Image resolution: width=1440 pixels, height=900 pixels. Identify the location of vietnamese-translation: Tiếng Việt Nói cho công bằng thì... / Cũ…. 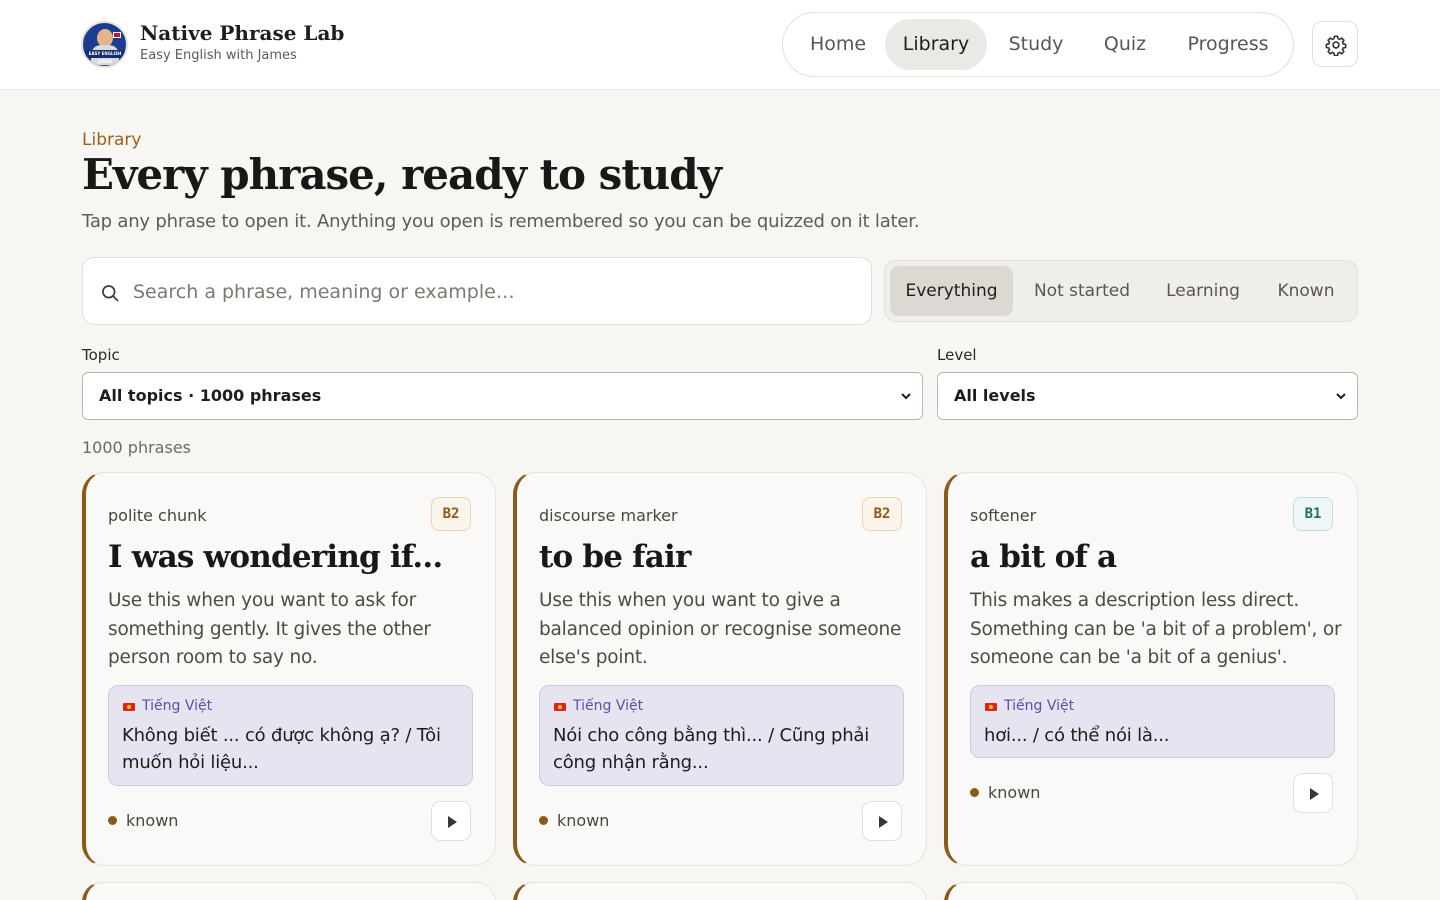
(721, 735).